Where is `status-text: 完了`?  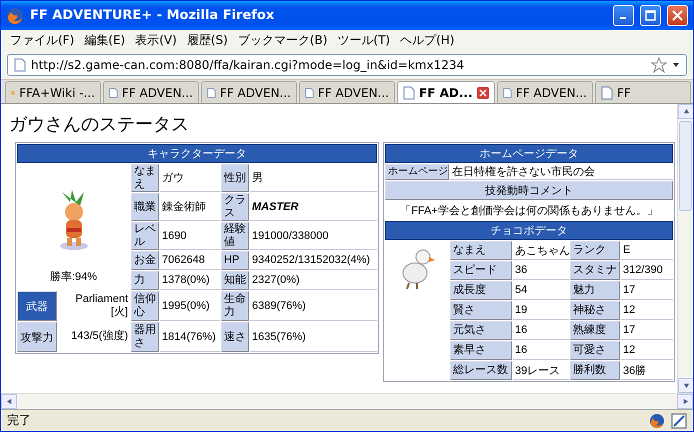 status-text: 完了 is located at coordinates (19, 420).